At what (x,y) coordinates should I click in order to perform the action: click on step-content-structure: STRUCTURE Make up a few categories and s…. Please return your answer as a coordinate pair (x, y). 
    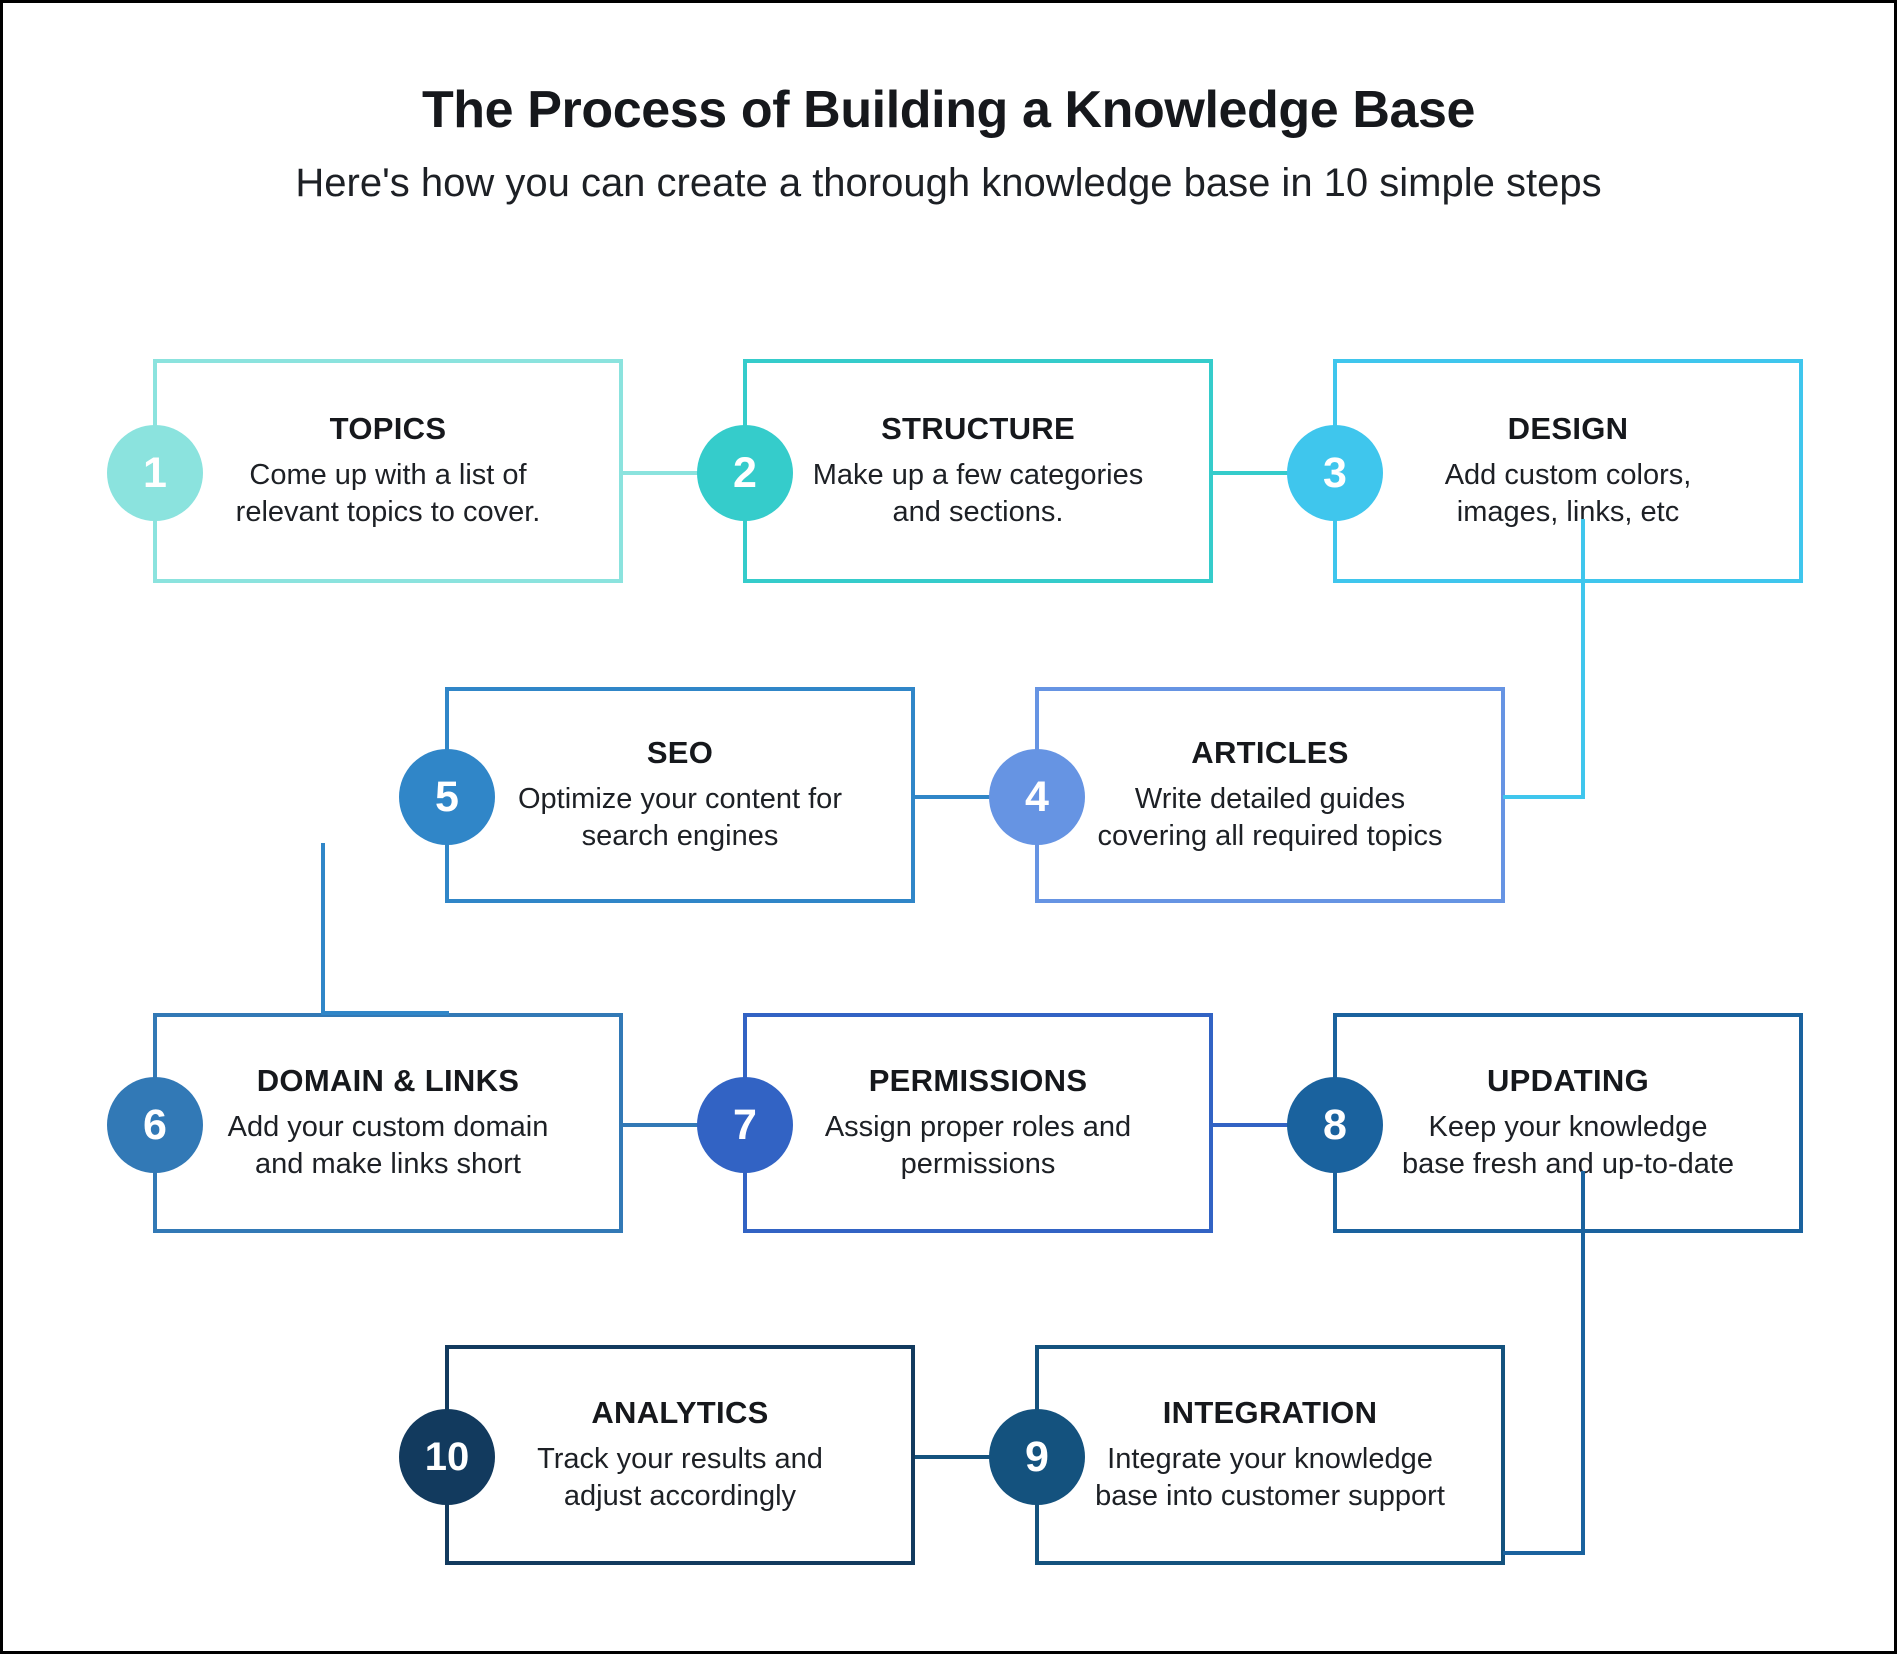
    Looking at the image, I should click on (978, 471).